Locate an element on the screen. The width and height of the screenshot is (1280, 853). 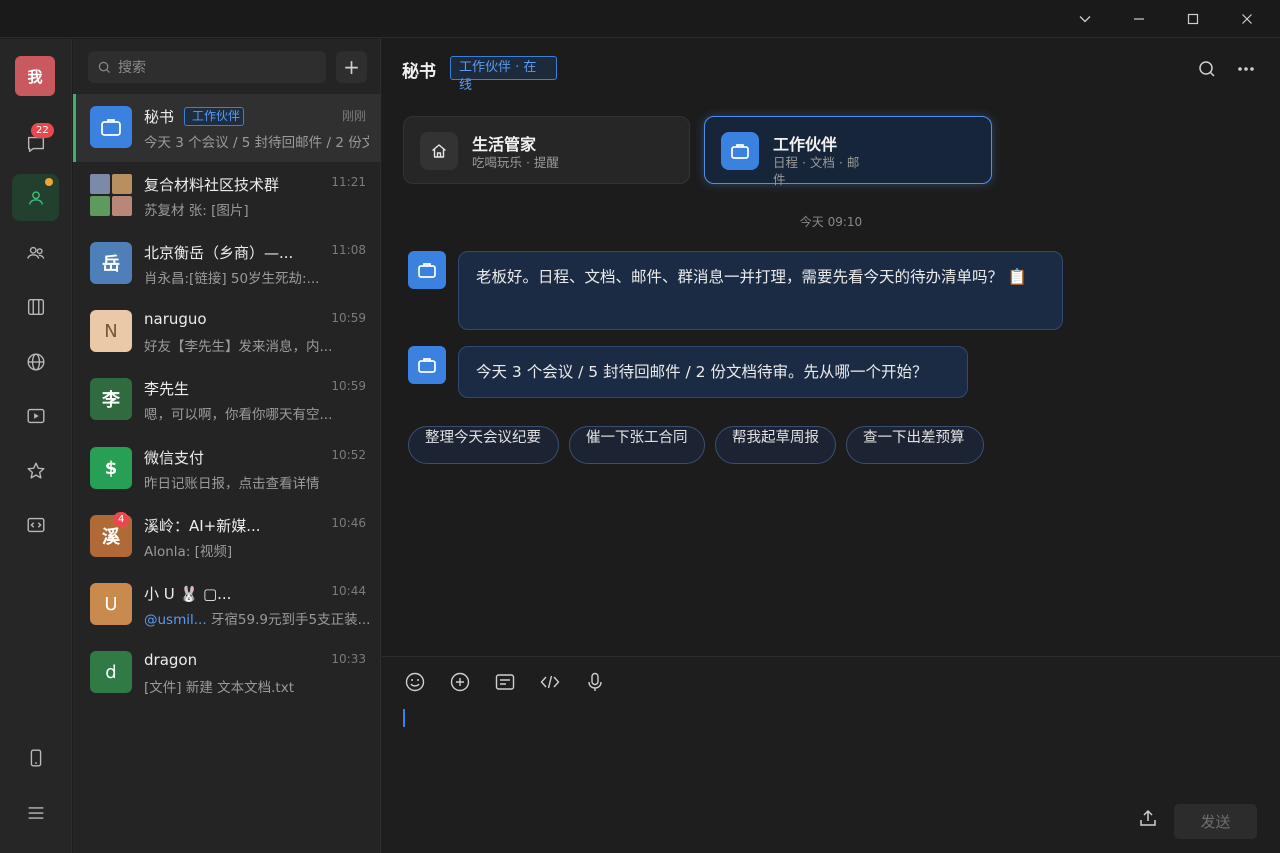
more-icon is located at coordinates (1246, 69).